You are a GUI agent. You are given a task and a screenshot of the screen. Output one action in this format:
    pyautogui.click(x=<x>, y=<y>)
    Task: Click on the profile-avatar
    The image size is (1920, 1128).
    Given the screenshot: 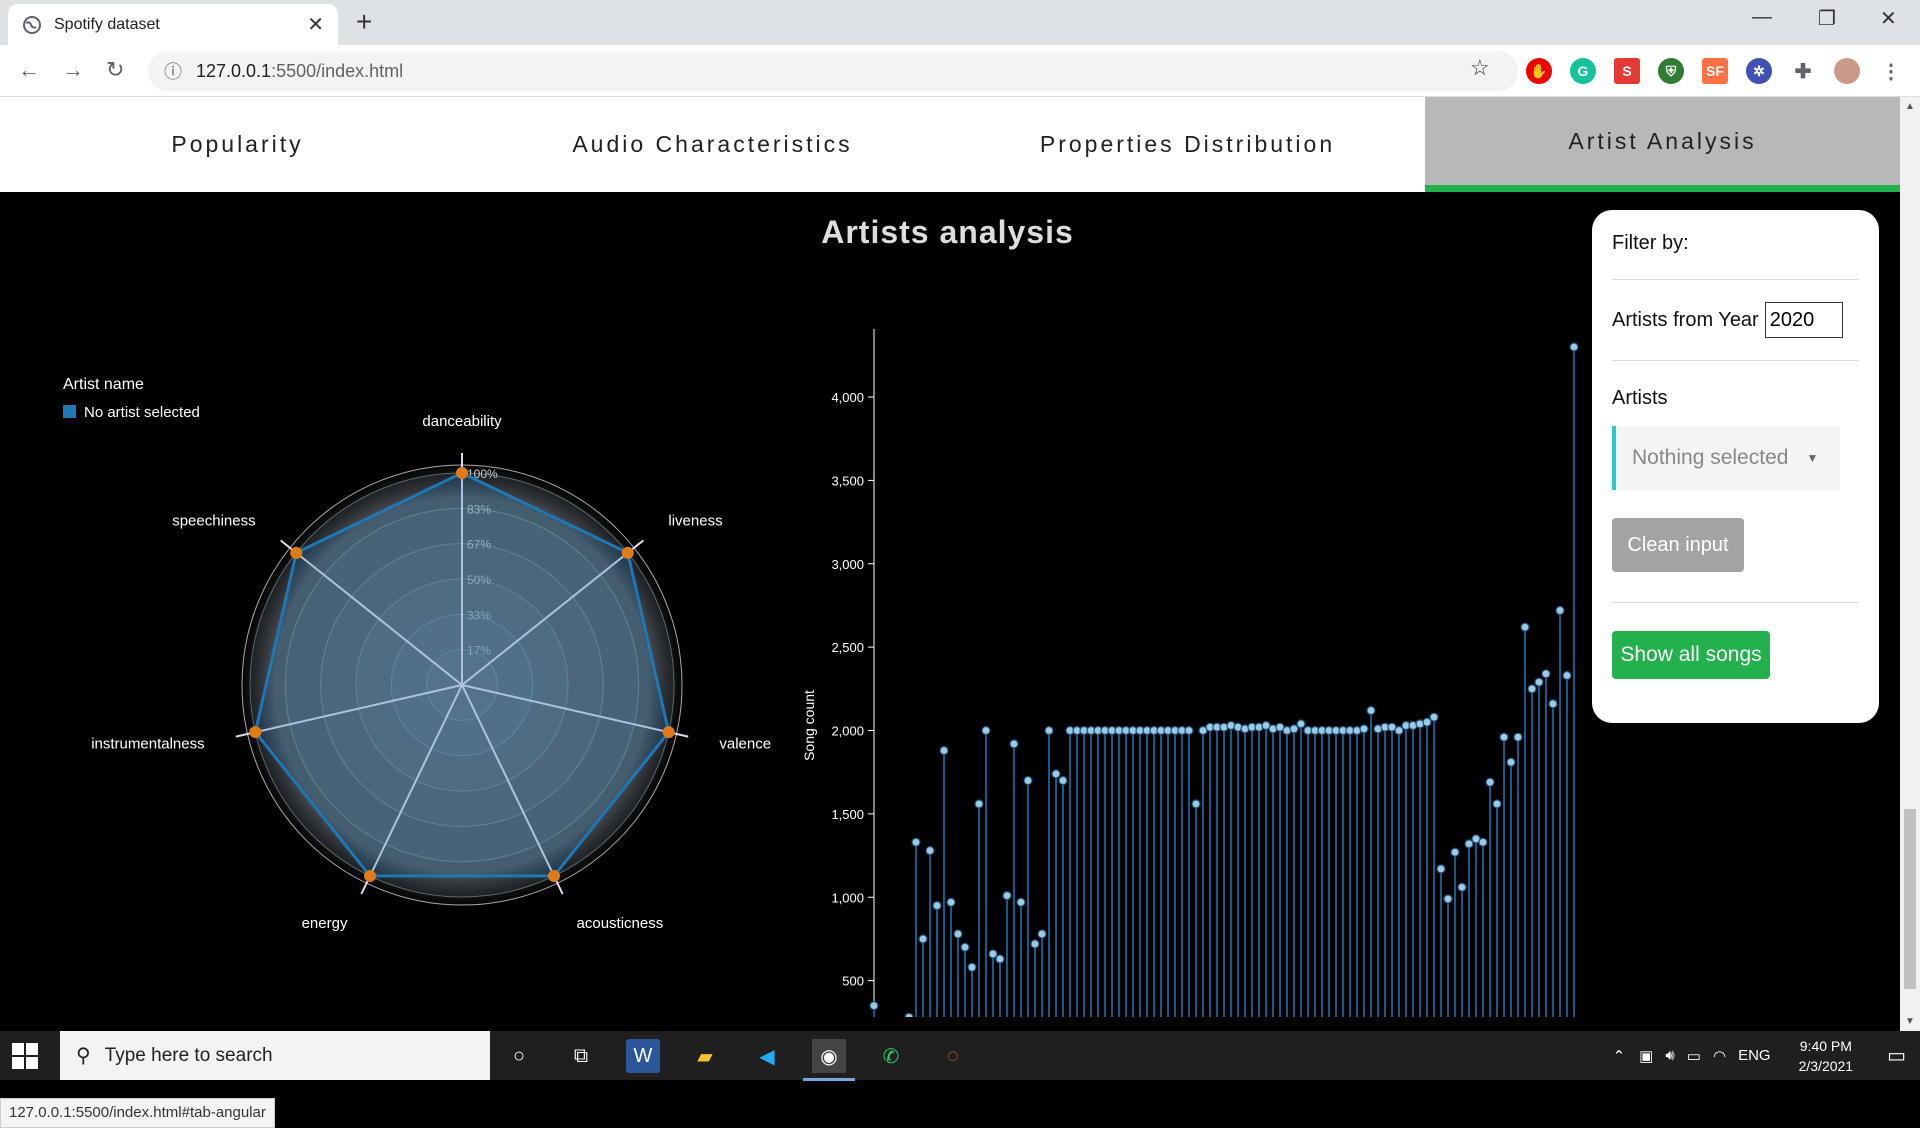 What is the action you would take?
    pyautogui.click(x=1847, y=71)
    